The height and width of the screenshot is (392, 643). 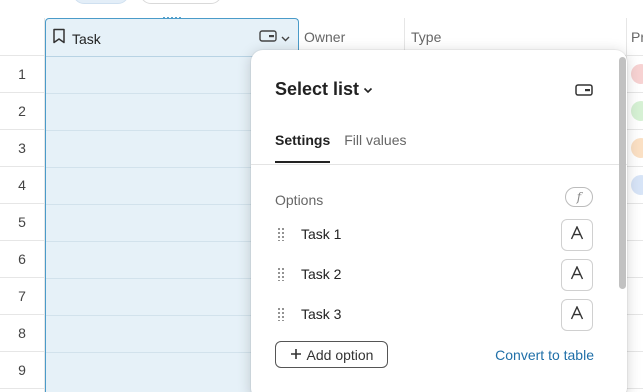 I want to click on column-drag-handle, so click(x=172, y=18).